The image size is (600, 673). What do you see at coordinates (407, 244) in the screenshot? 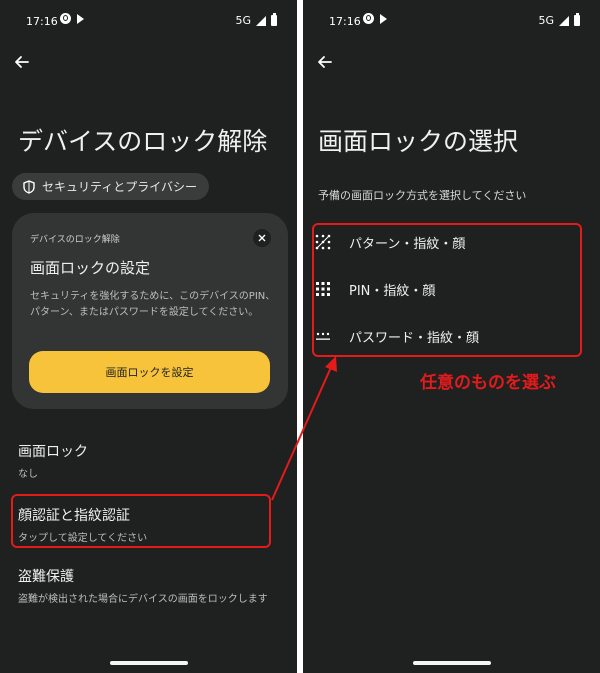
I see `option-label: パターン・指紋・顔` at bounding box center [407, 244].